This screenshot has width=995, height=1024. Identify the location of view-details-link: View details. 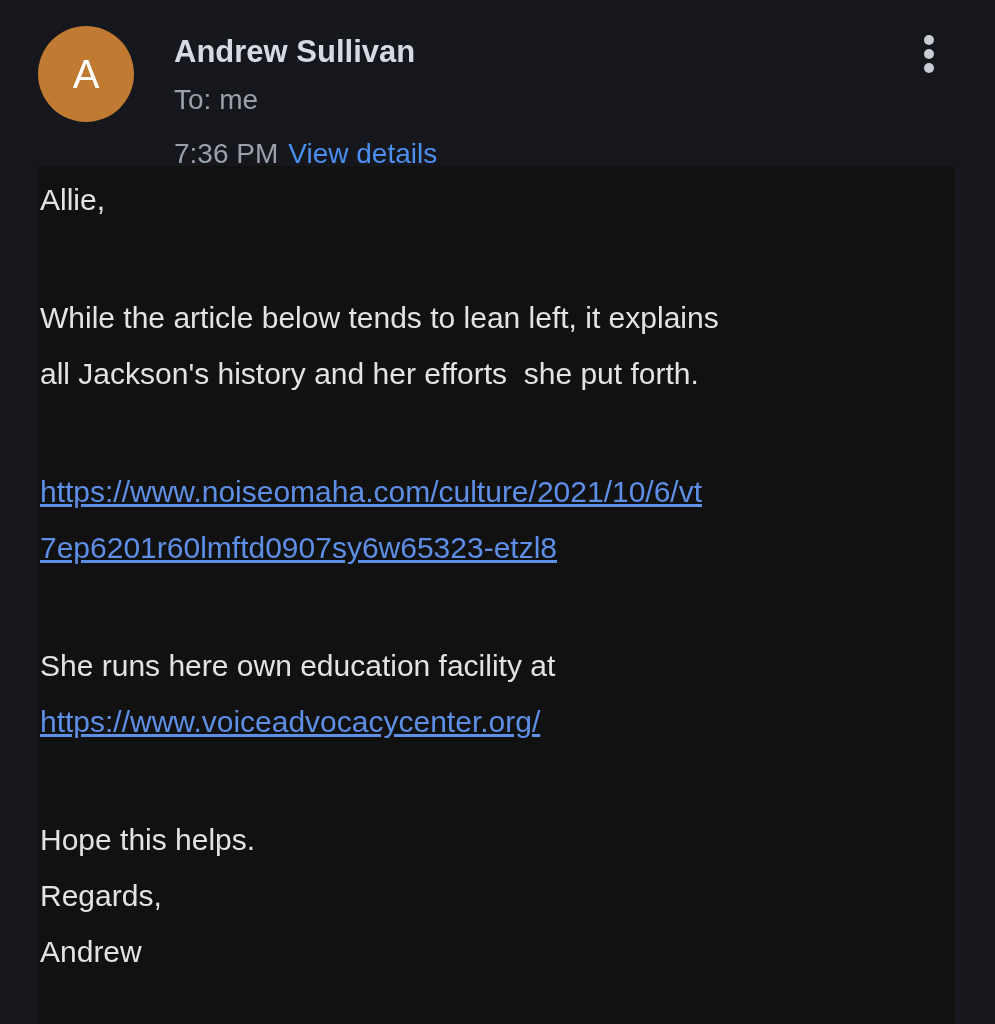
(363, 154).